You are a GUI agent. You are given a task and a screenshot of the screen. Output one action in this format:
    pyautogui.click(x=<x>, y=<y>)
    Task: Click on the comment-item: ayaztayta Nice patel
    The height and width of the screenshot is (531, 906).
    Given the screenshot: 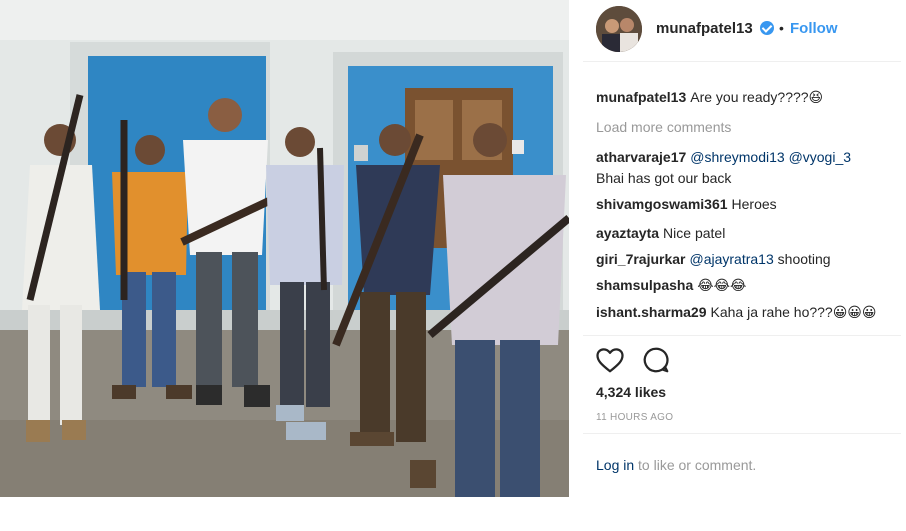 What is the action you would take?
    pyautogui.click(x=746, y=233)
    